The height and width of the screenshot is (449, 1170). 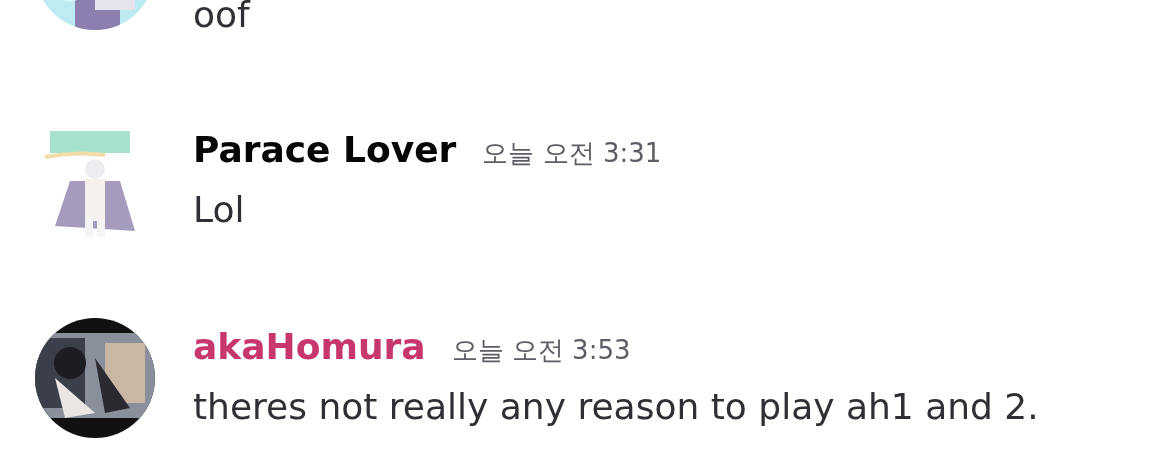 What do you see at coordinates (616, 407) in the screenshot?
I see `message-text: theres not really any reason to play ah1 and 2.` at bounding box center [616, 407].